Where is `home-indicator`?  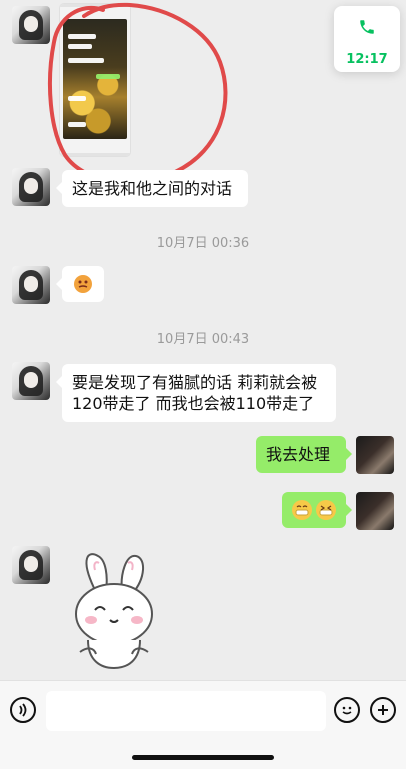 home-indicator is located at coordinates (203, 757).